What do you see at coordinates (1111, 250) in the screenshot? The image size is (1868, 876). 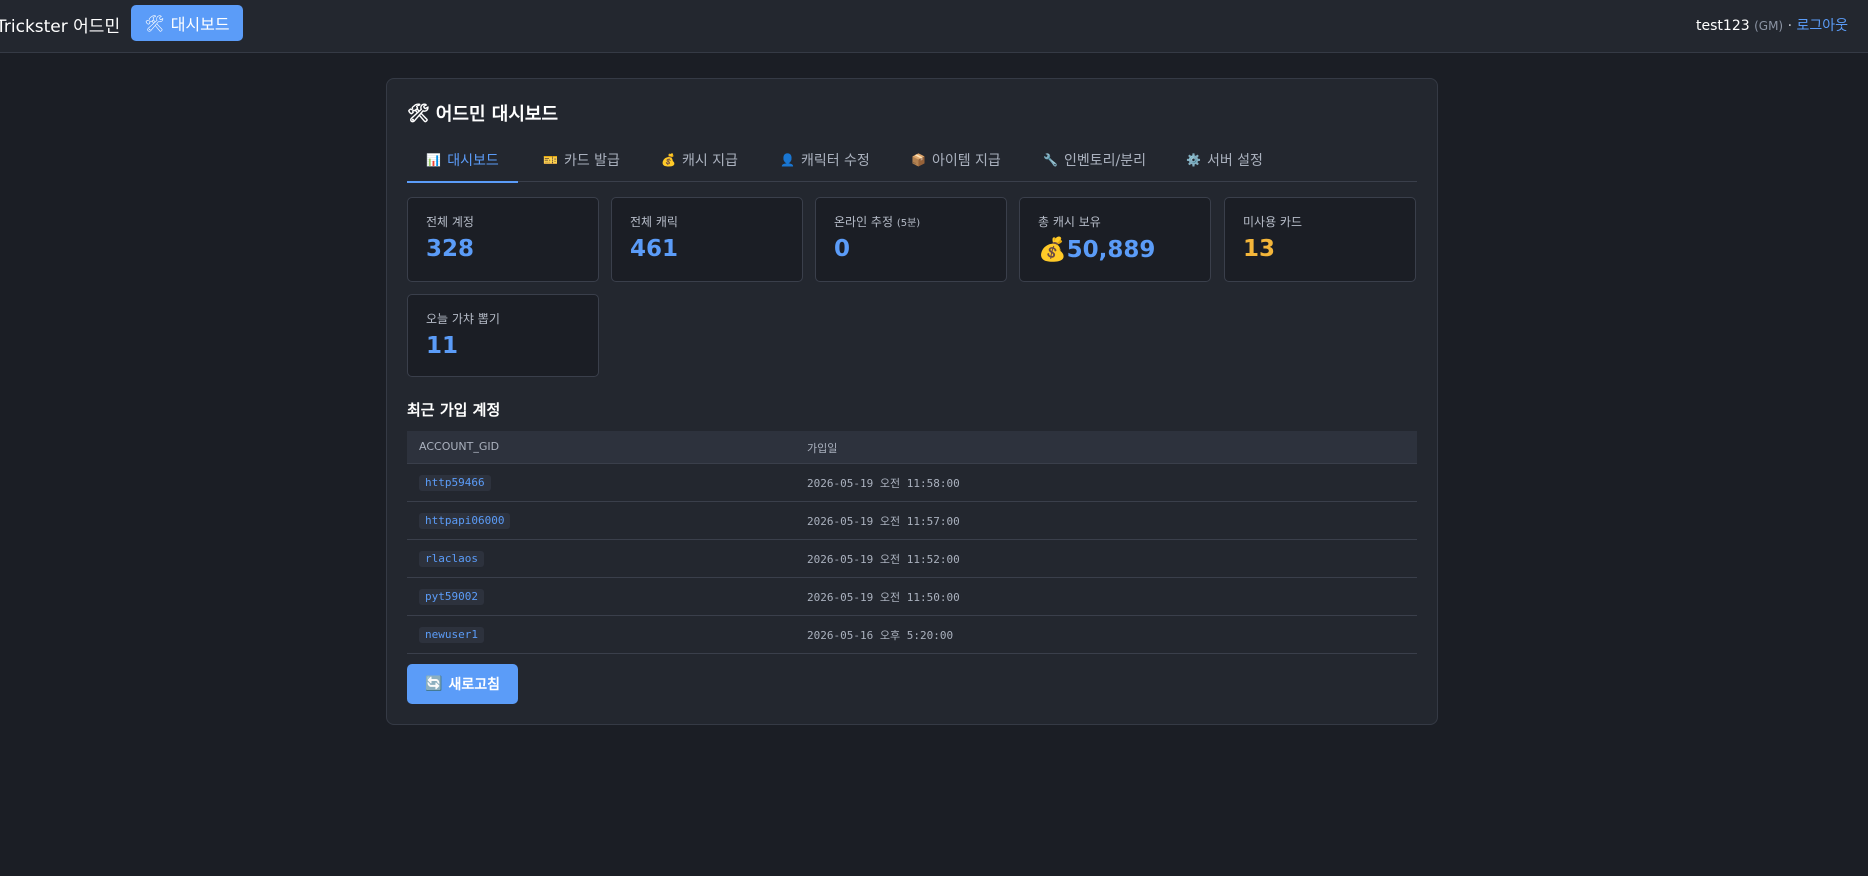 I see `stat-value-number: 50,889` at bounding box center [1111, 250].